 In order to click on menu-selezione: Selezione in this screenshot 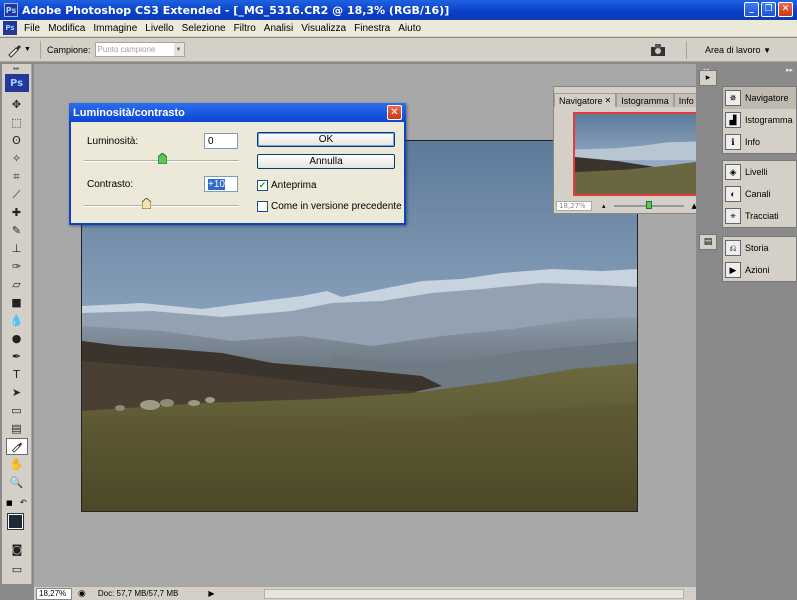, I will do `click(204, 28)`.